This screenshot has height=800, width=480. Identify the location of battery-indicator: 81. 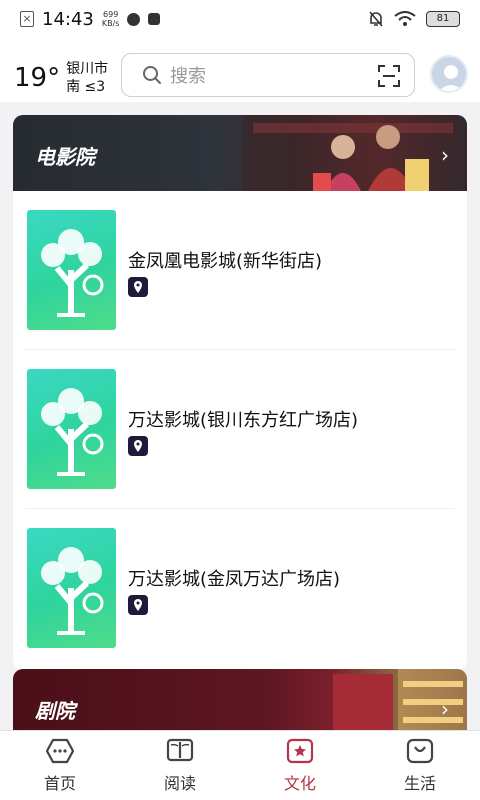
(443, 19).